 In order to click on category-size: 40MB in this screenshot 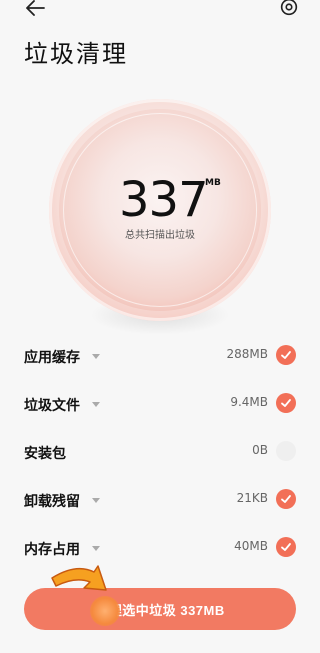, I will do `click(251, 546)`.